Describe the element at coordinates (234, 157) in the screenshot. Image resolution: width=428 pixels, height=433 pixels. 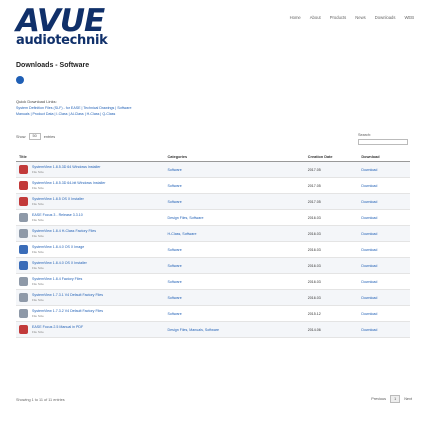
I see `column-header-categories: Categories` at that location.